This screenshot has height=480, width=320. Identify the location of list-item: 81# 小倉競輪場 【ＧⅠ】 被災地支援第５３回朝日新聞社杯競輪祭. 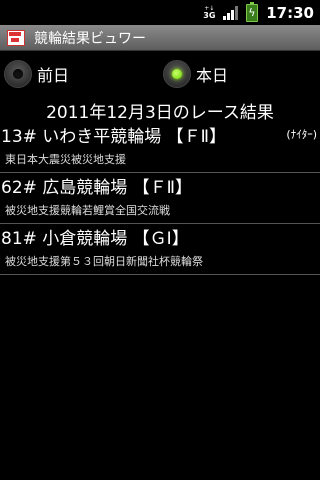
(160, 249).